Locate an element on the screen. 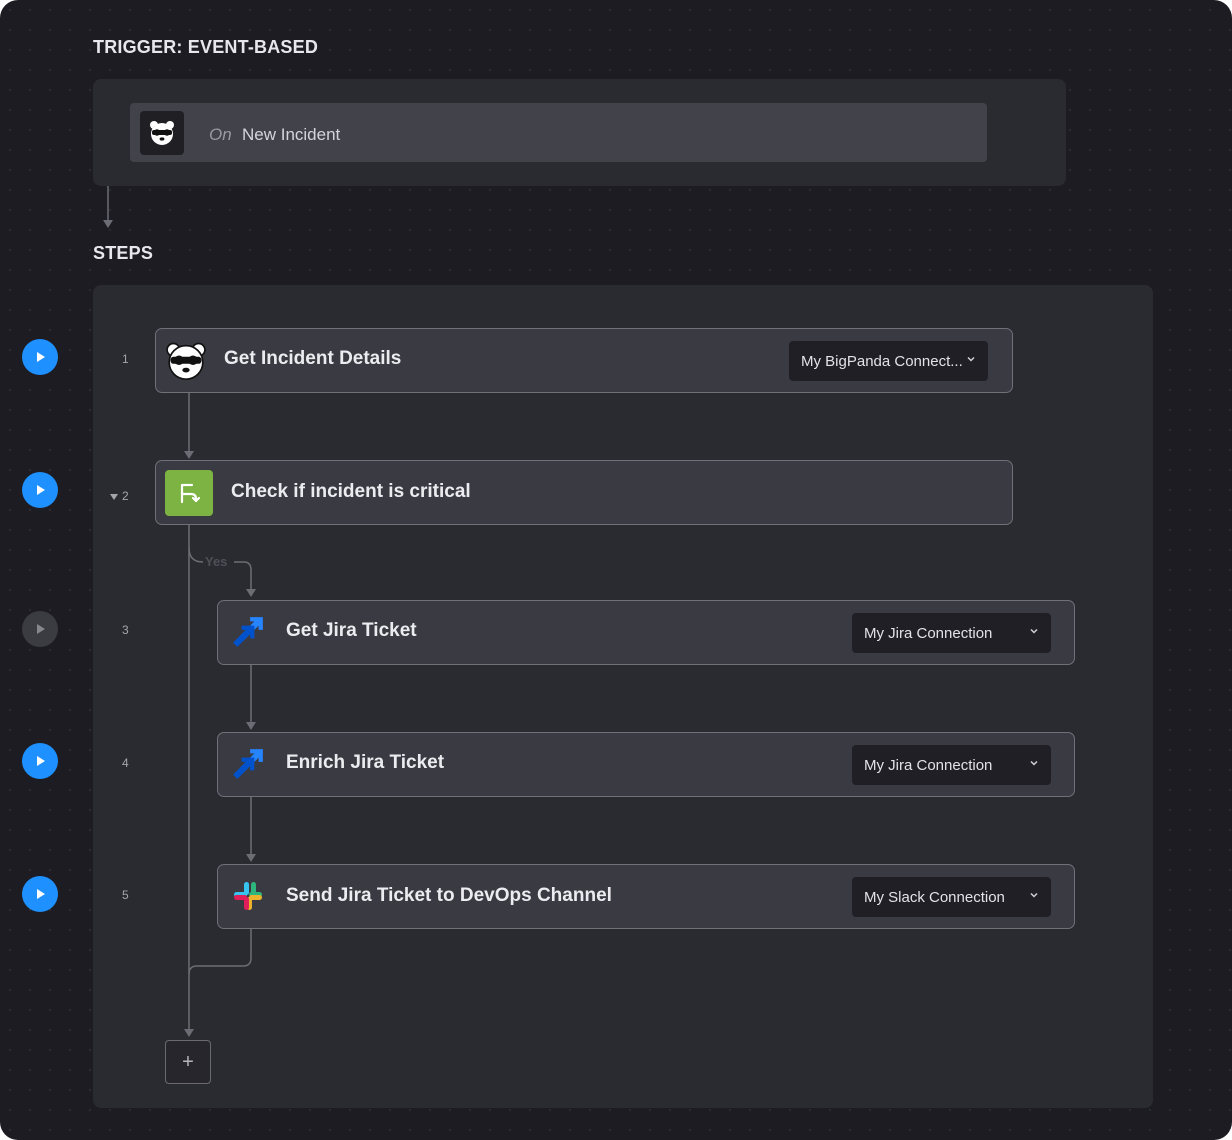  run-step-4-button is located at coordinates (40, 761).